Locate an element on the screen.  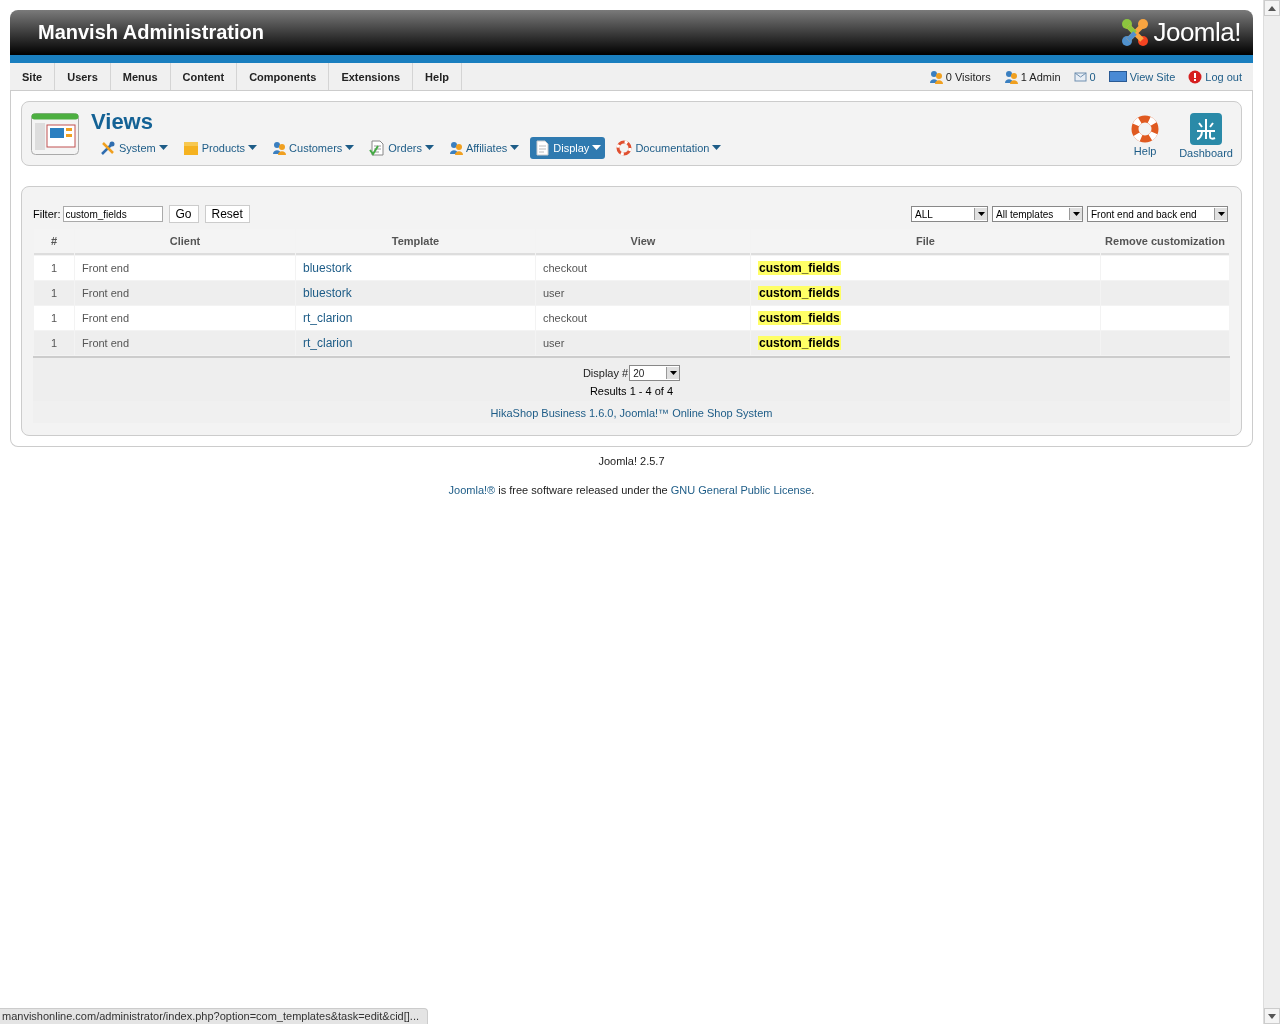
status-link: View Site is located at coordinates (1152, 76).